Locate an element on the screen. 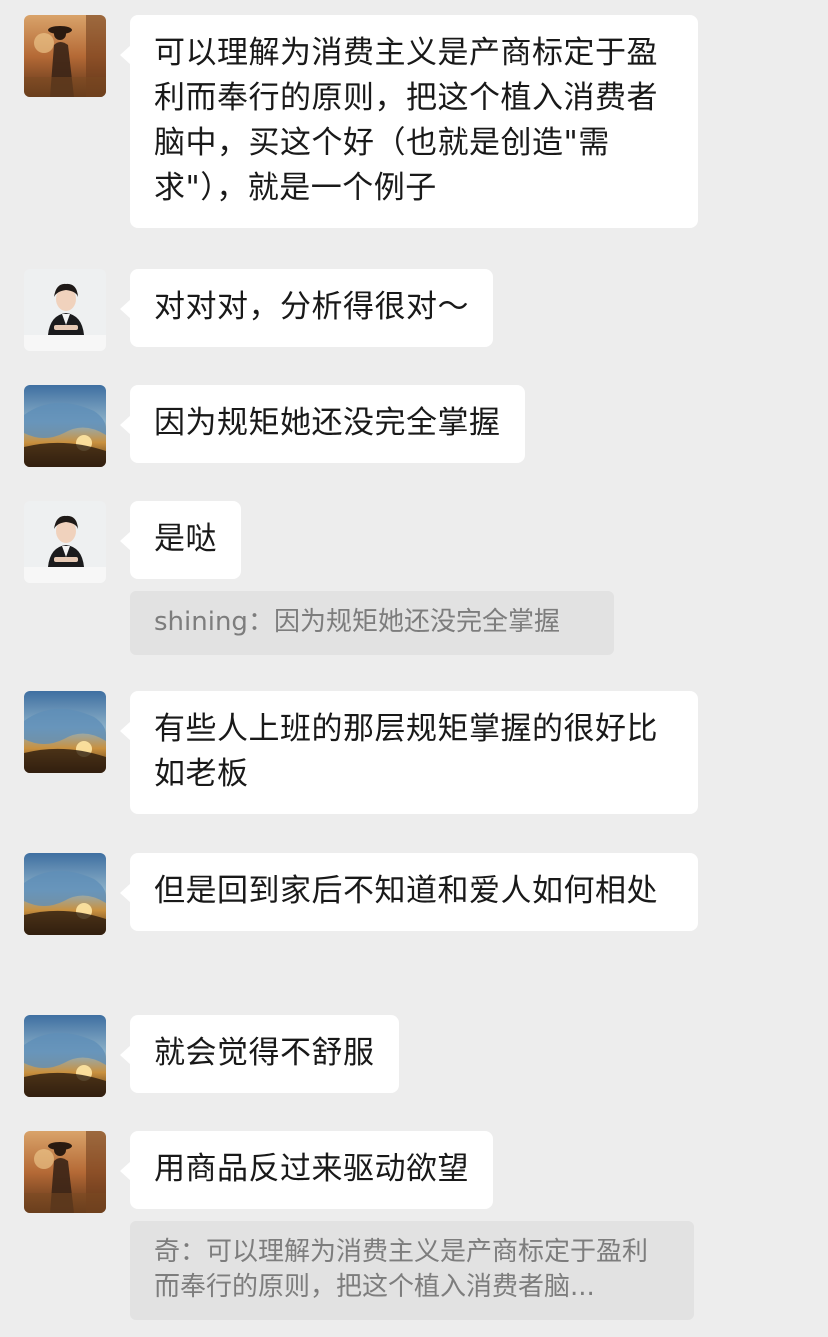 Image resolution: width=828 pixels, height=1337 pixels. message-bubble: 有些人上班的那层规矩掌握的很好比如老板 is located at coordinates (409, 752).